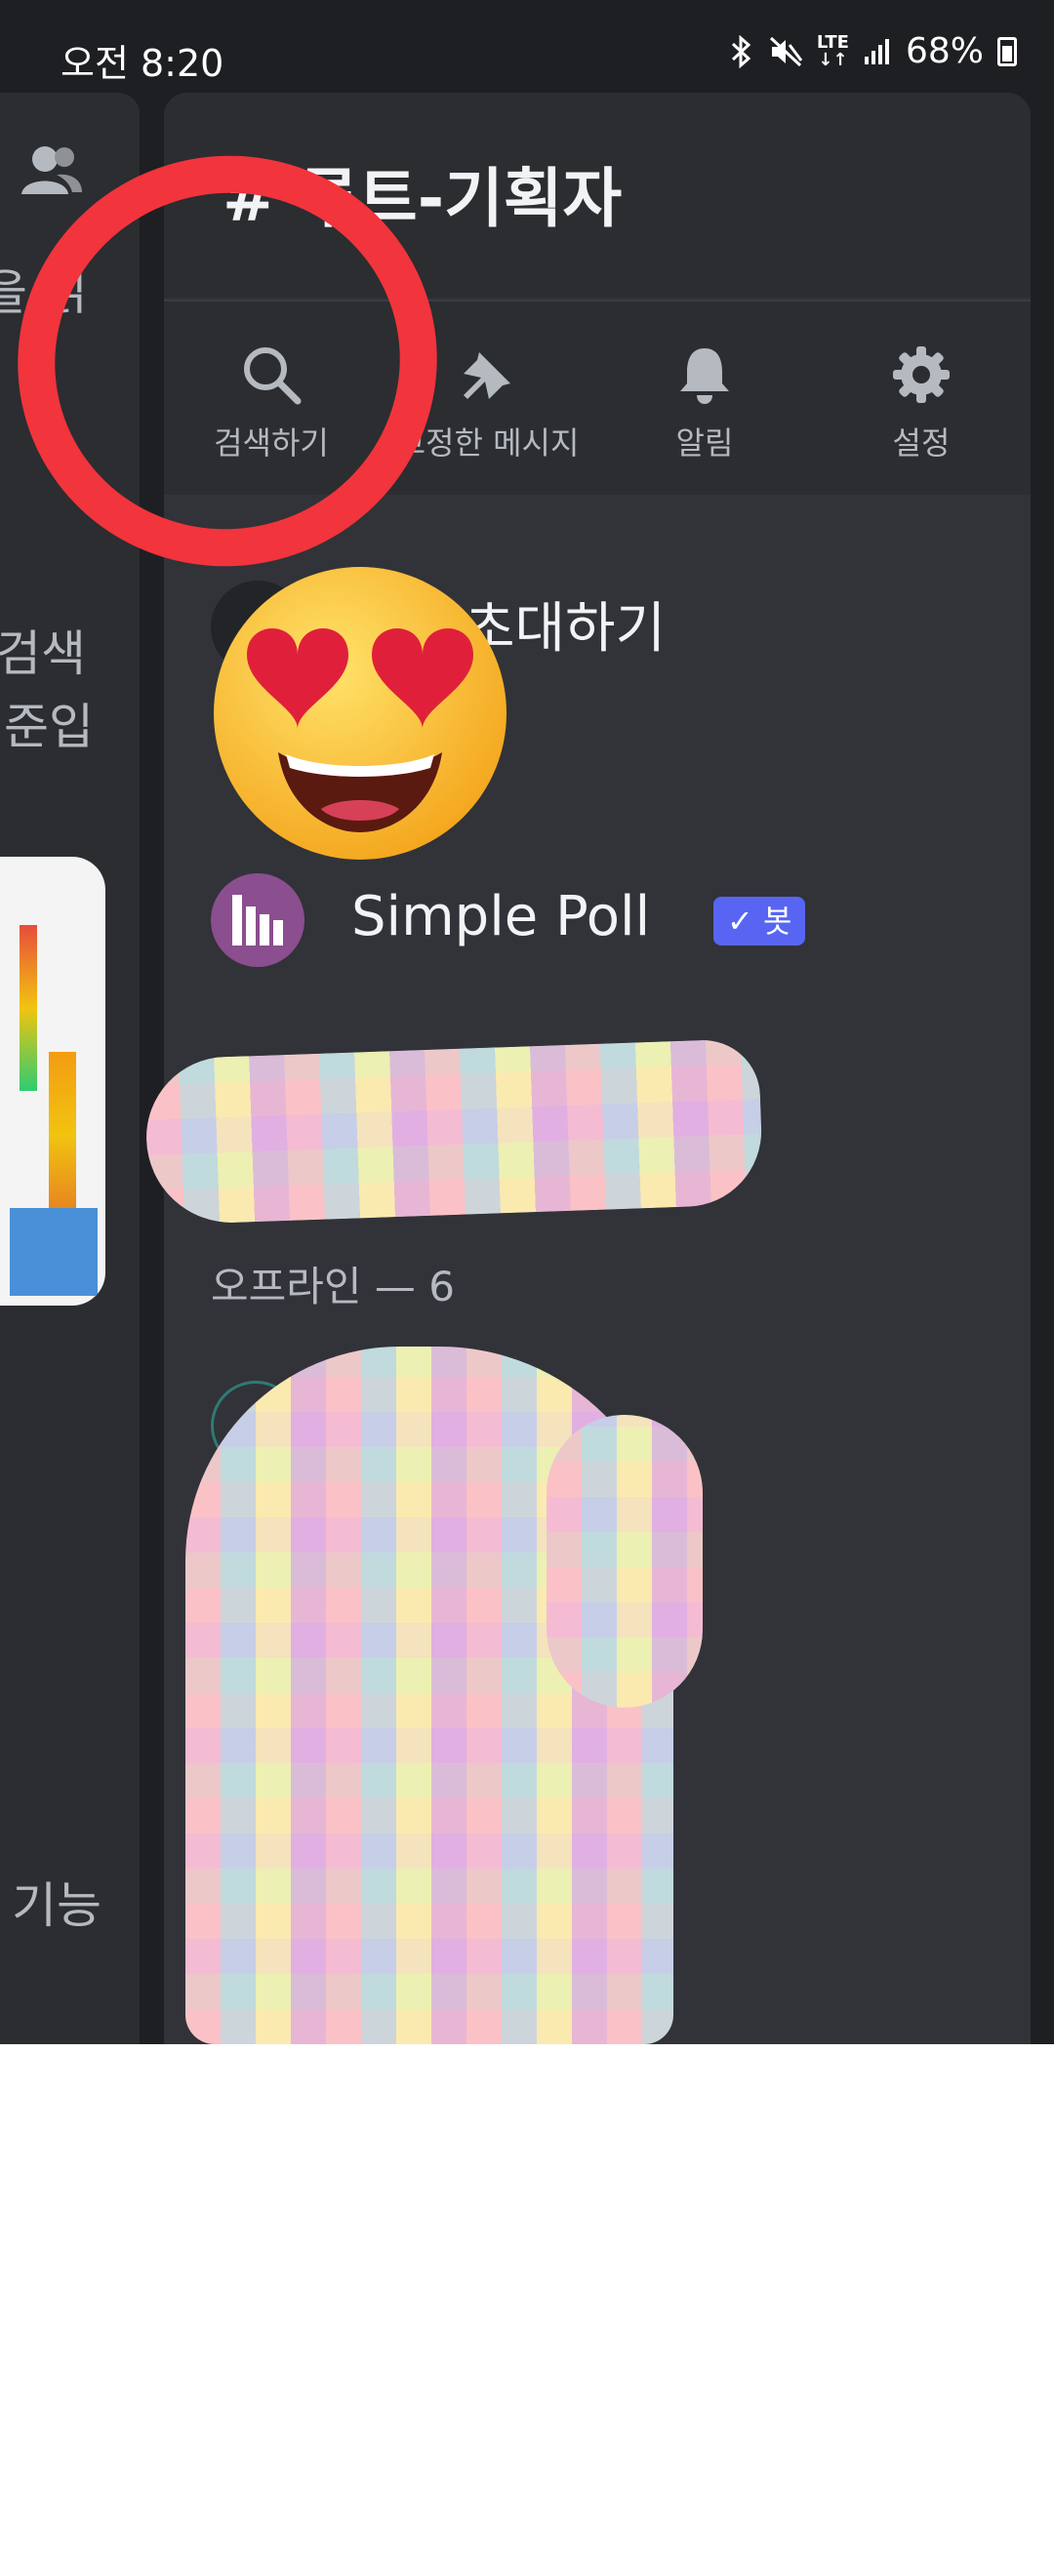 The image size is (1054, 2576). Describe the element at coordinates (741, 51) in the screenshot. I see `bluetooth-icon` at that location.